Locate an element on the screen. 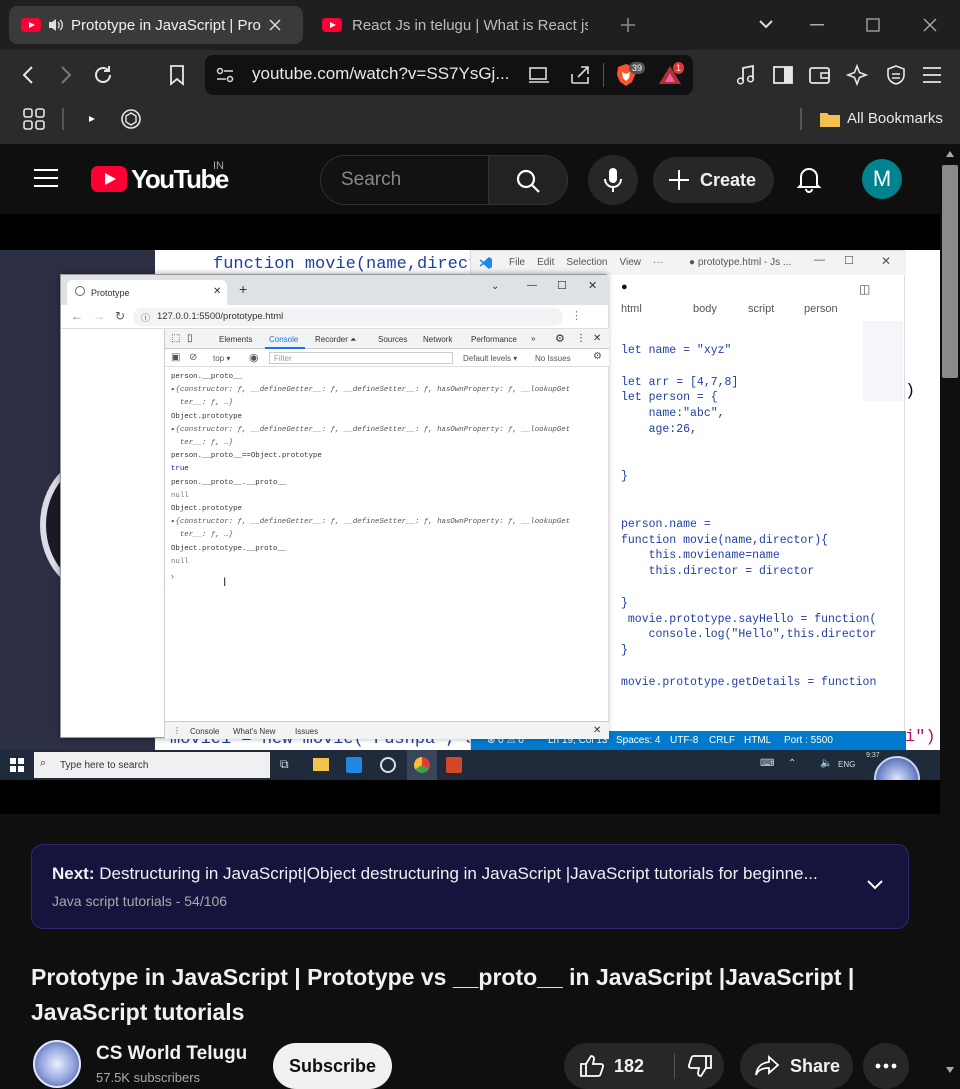 The height and width of the screenshot is (1089, 960). like-button: 182 is located at coordinates (619, 1066).